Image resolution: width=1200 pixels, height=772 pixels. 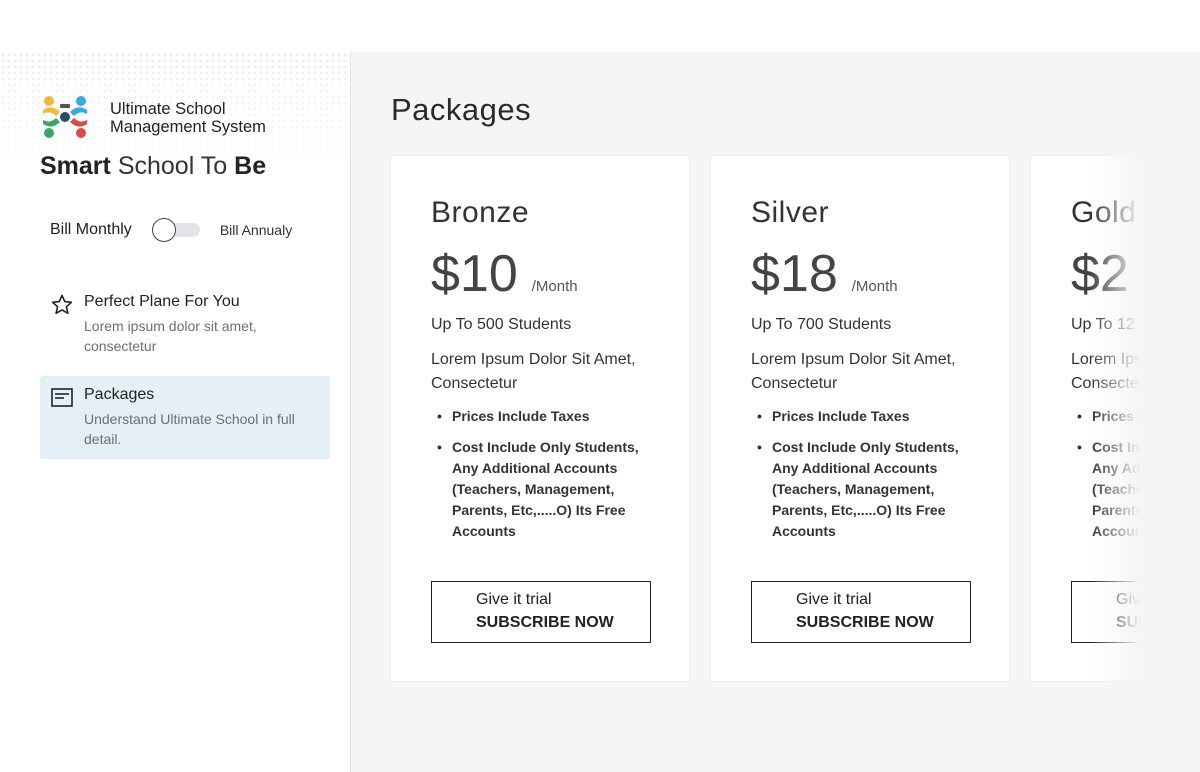 I want to click on price-row: $10 /Month, so click(x=504, y=274).